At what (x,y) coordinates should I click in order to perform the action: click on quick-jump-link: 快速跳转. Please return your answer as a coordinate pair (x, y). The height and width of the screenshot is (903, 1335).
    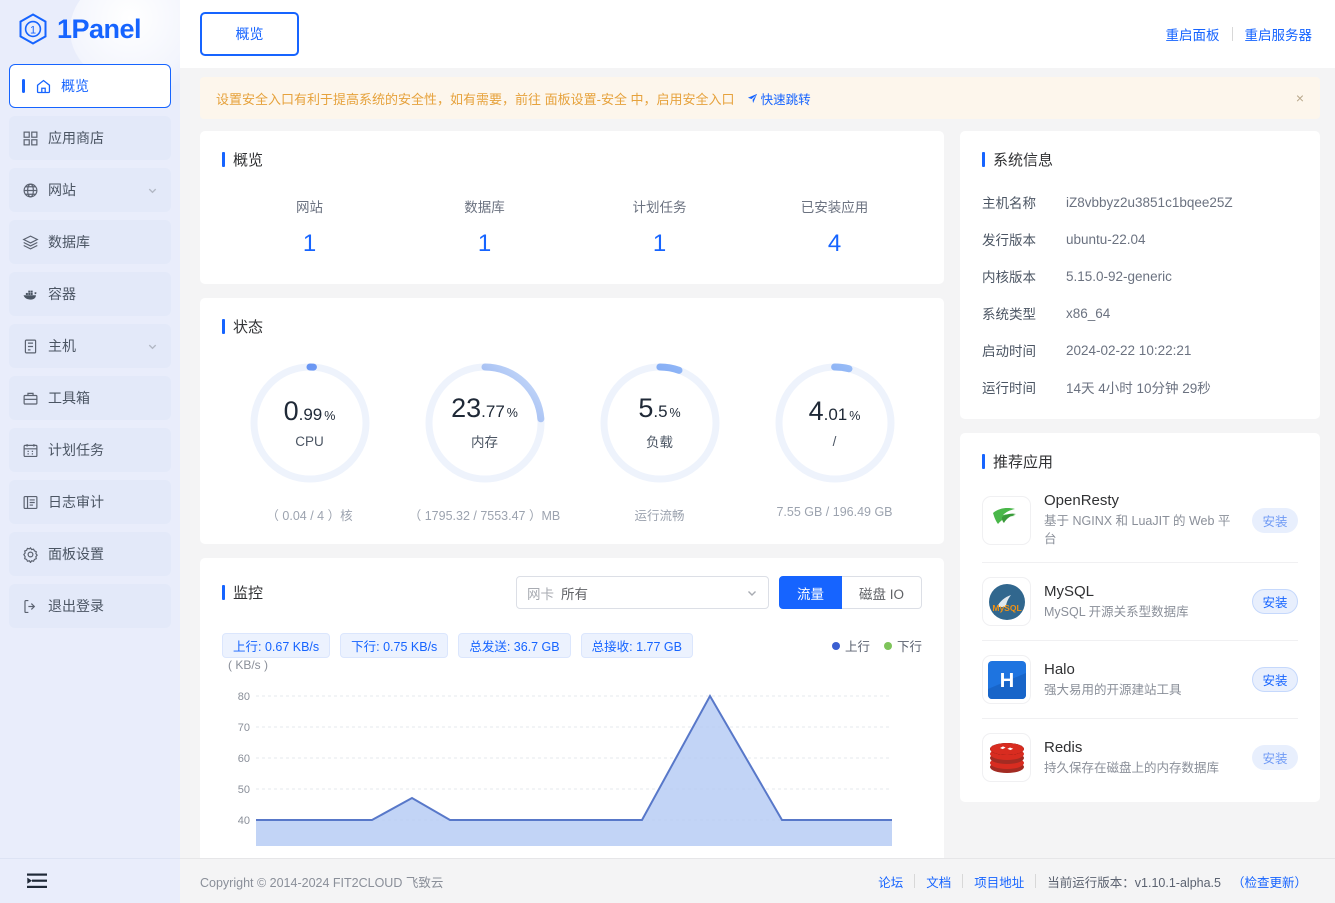
    Looking at the image, I should click on (779, 98).